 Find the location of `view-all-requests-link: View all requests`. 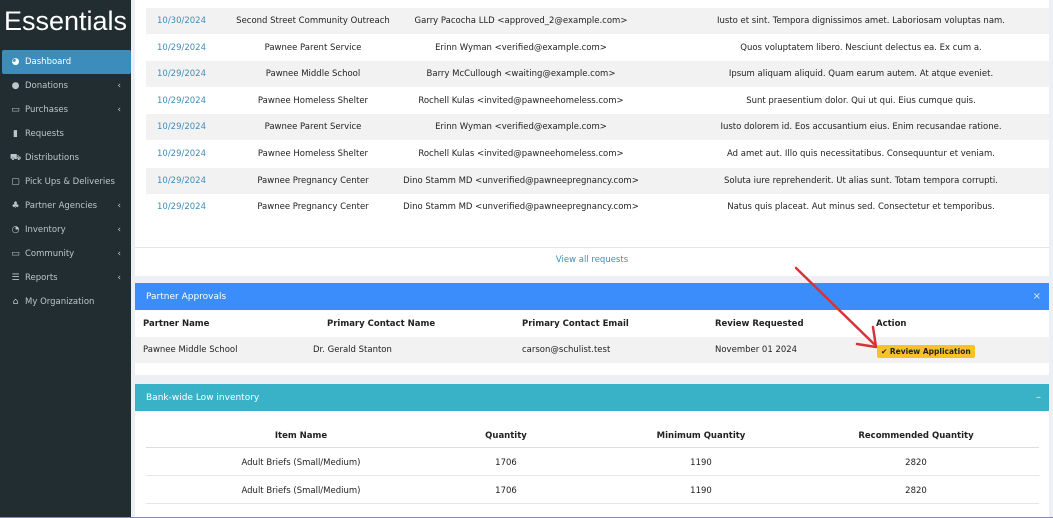

view-all-requests-link: View all requests is located at coordinates (592, 260).